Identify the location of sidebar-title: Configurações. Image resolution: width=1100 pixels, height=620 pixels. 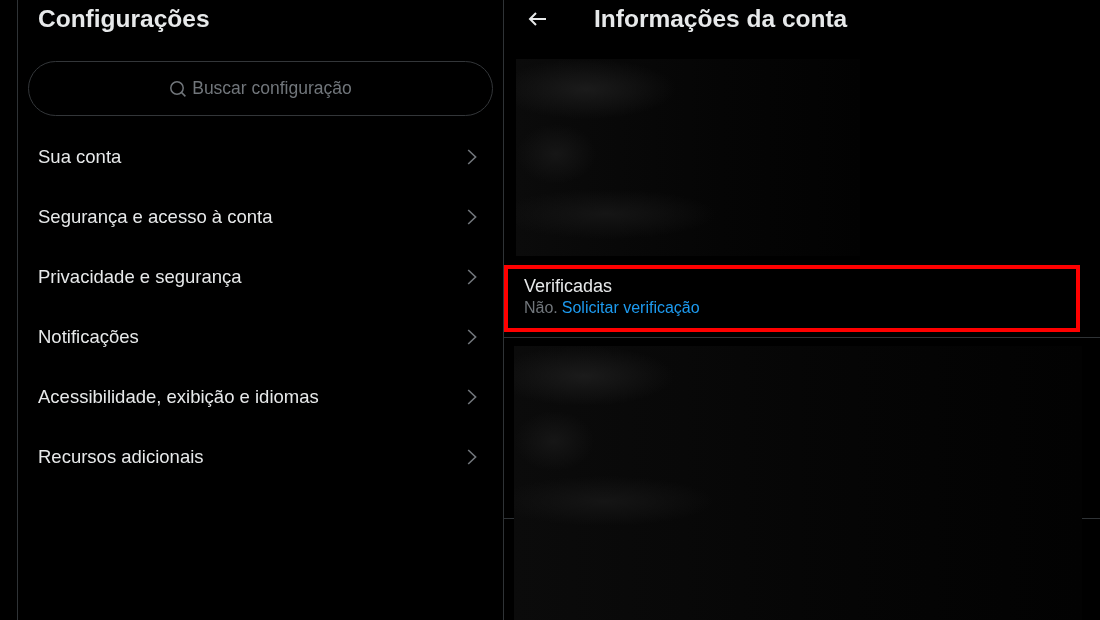
(124, 18).